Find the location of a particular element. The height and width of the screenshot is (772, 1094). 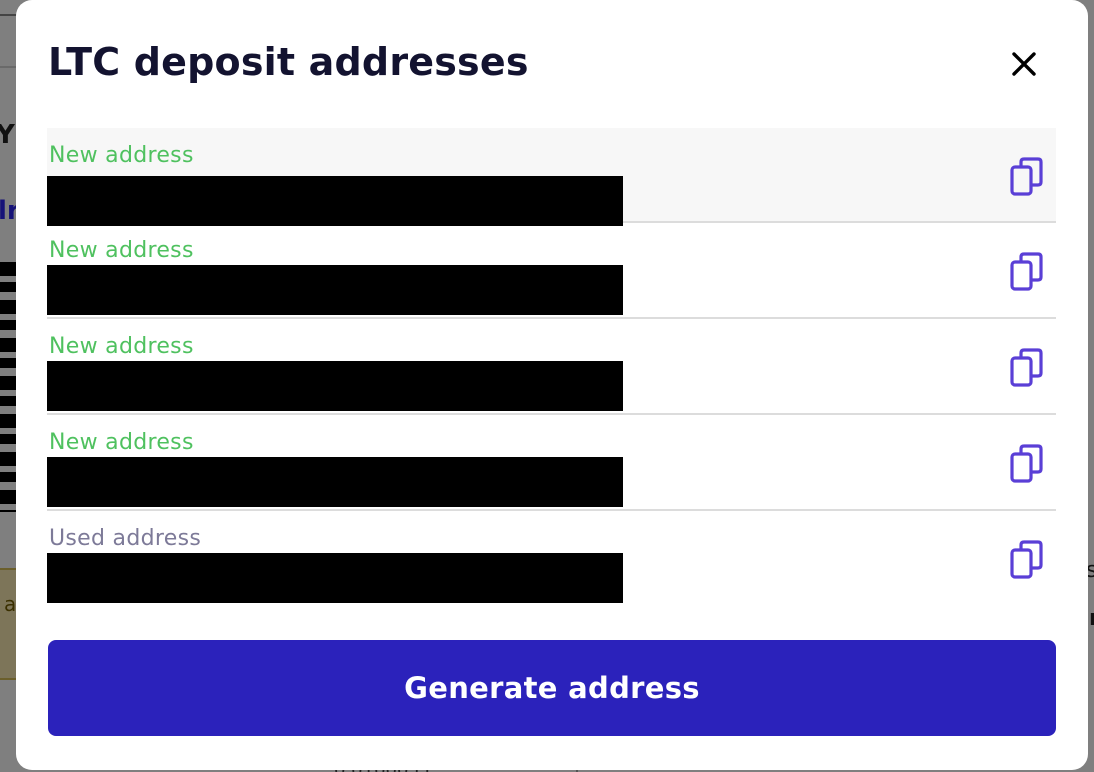

close-icon is located at coordinates (1024, 64).